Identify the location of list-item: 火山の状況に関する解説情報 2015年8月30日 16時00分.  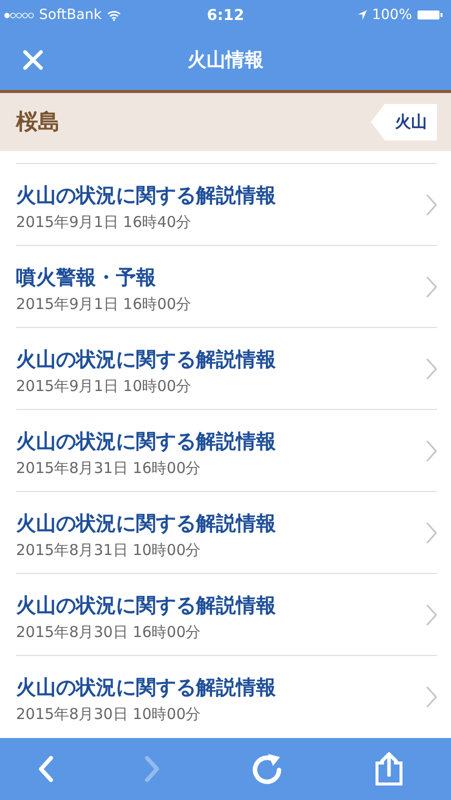
(226, 614).